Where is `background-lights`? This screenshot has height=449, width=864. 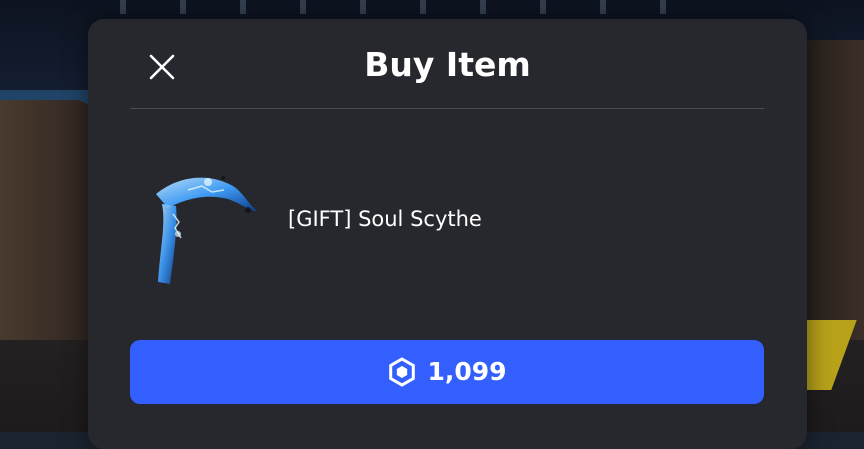 background-lights is located at coordinates (420, 7).